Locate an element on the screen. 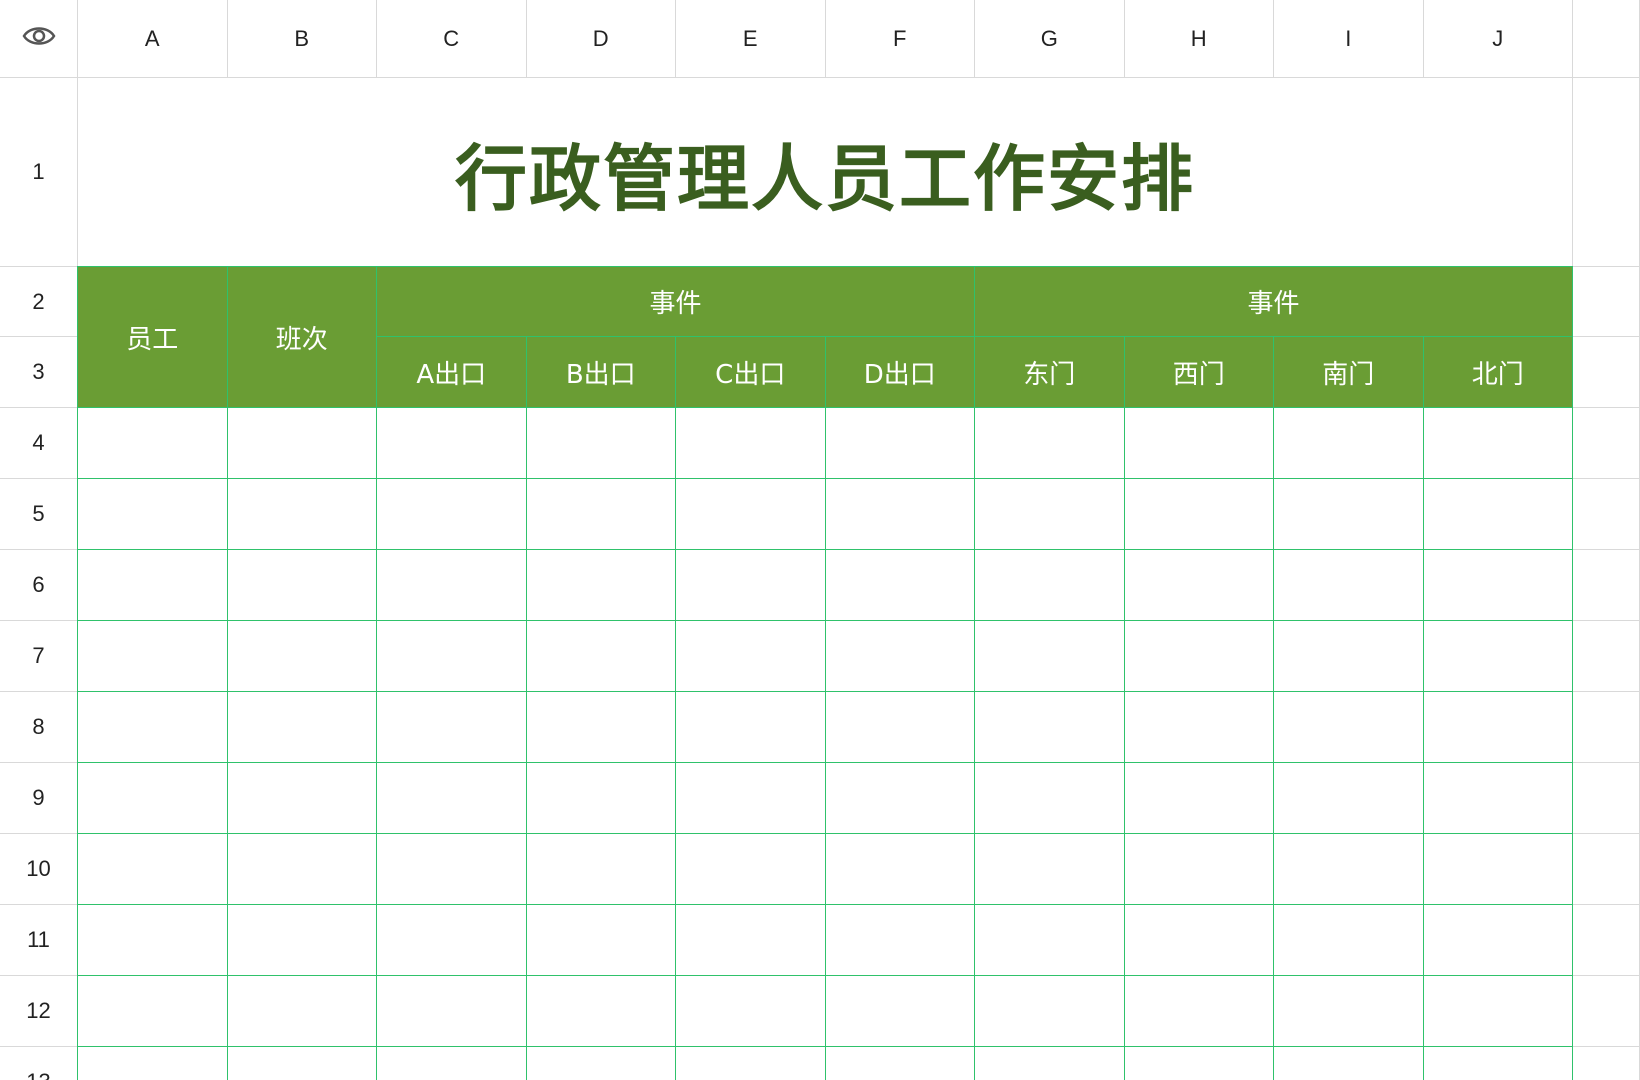 The height and width of the screenshot is (1080, 1640). row-header-4: 4 is located at coordinates (39, 443).